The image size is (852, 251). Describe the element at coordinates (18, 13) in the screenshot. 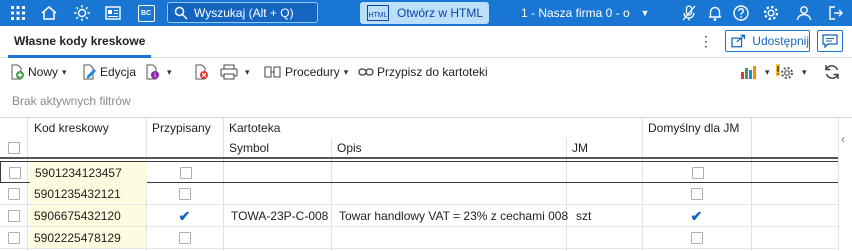

I see `grid-menu-icon` at that location.